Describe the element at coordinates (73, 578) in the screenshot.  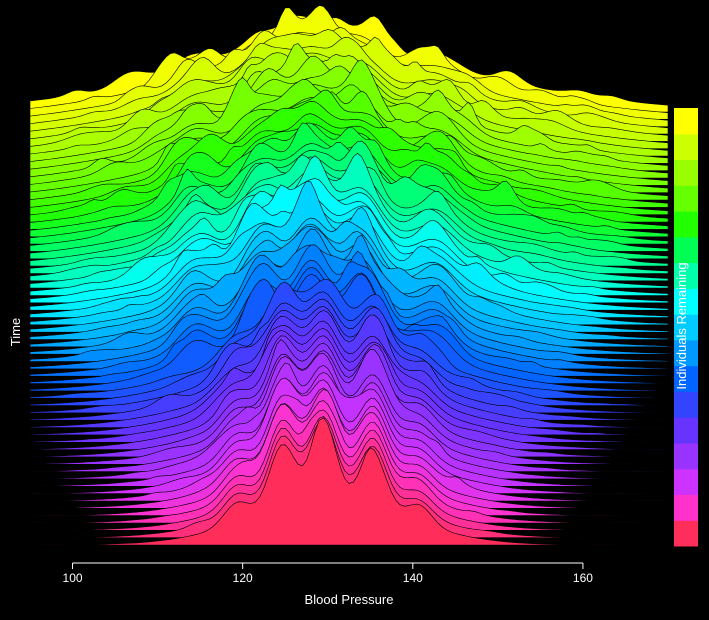
I see `x-tick-label: 100` at that location.